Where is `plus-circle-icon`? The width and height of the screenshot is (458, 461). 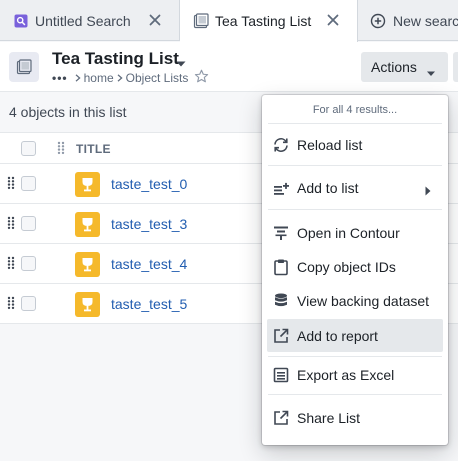 plus-circle-icon is located at coordinates (378, 21).